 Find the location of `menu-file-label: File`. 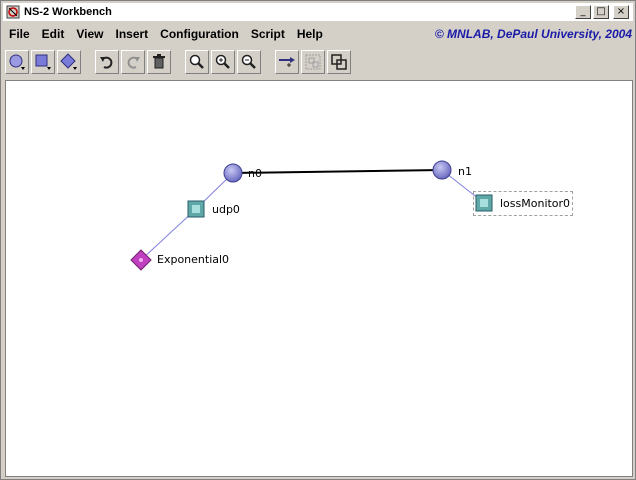

menu-file-label: File is located at coordinates (19, 34).